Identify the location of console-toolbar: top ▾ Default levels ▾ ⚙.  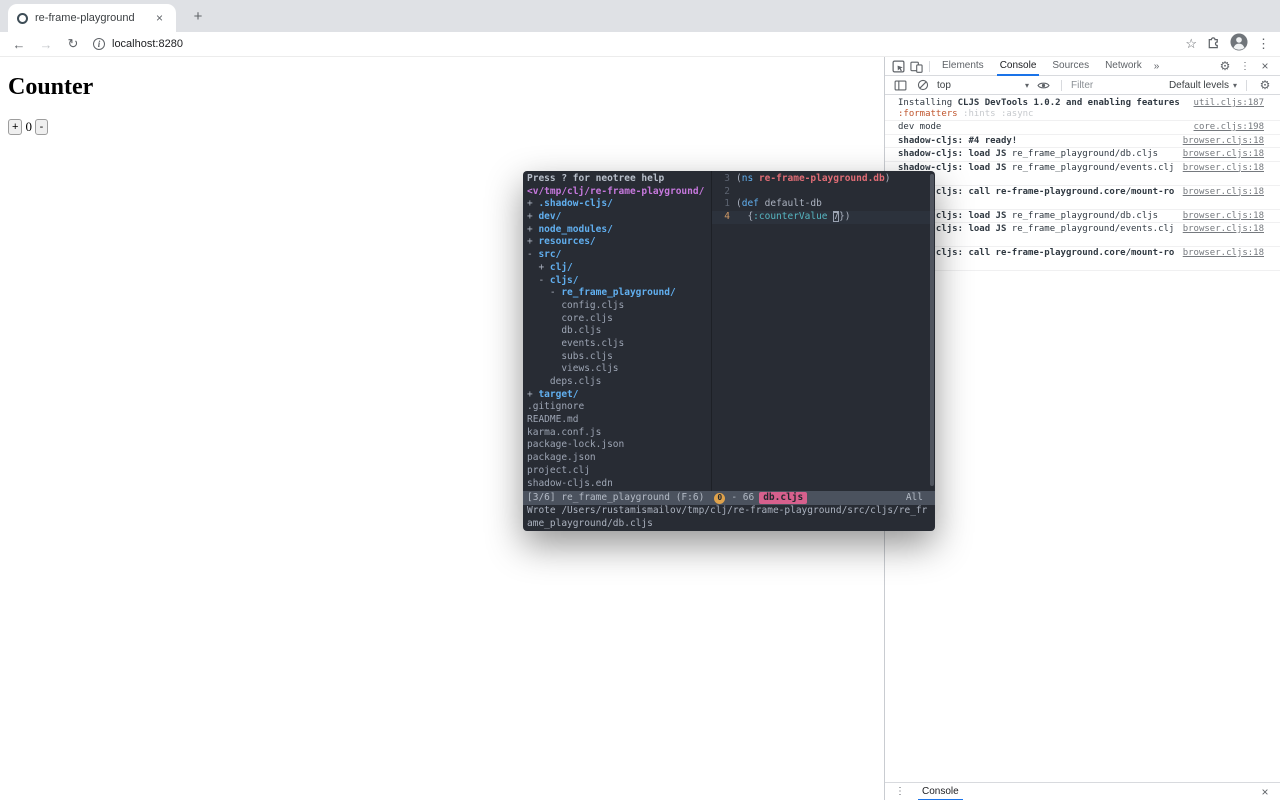
(1082, 85).